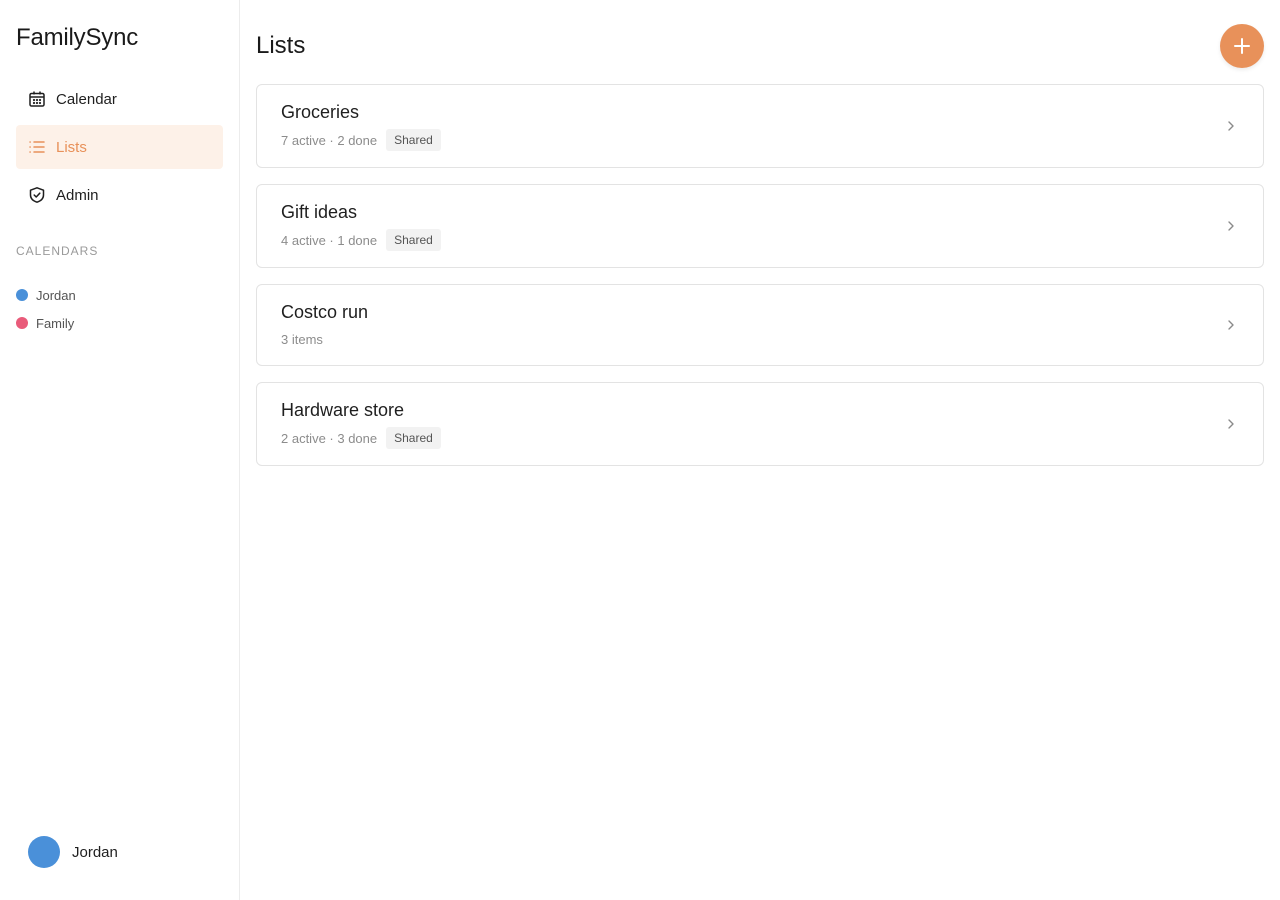 This screenshot has width=1280, height=900. Describe the element at coordinates (77, 195) in the screenshot. I see `nav-label-admin: Admin` at that location.